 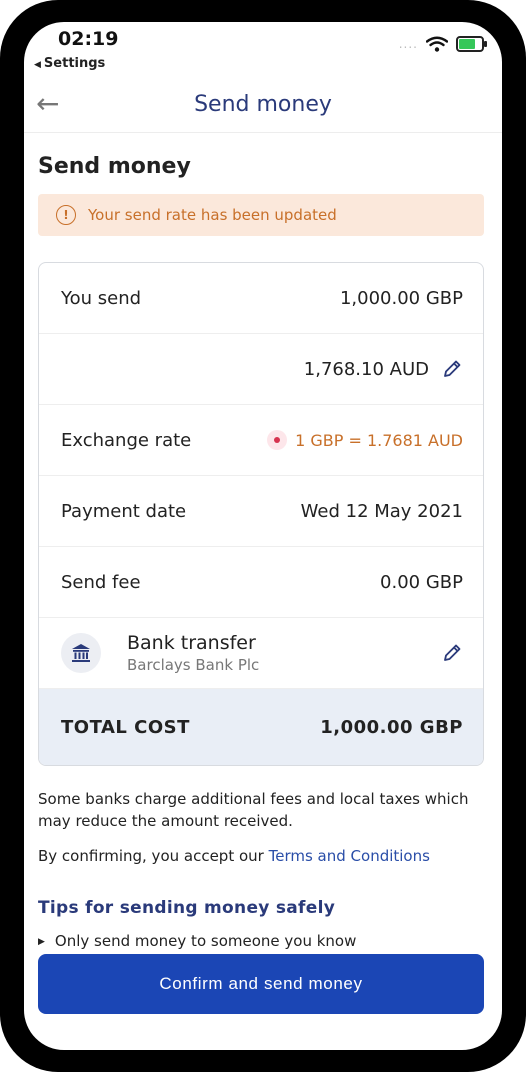 What do you see at coordinates (261, 440) in the screenshot?
I see `exchange-rate-row: Exchange rate 1 GBP = 1.7681 AUD` at bounding box center [261, 440].